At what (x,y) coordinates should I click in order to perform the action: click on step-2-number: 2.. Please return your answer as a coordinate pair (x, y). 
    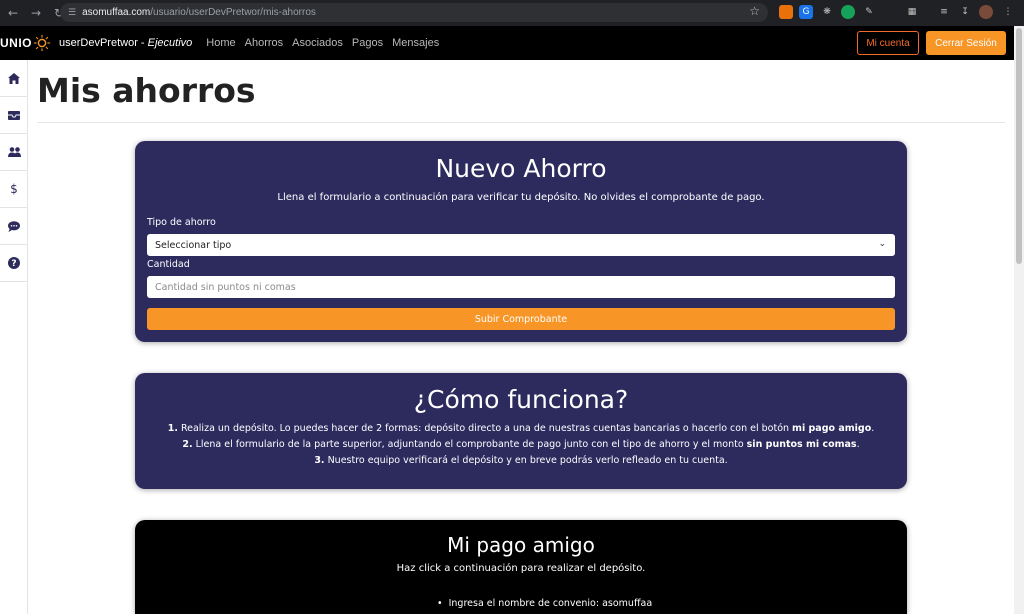
    Looking at the image, I should click on (187, 444).